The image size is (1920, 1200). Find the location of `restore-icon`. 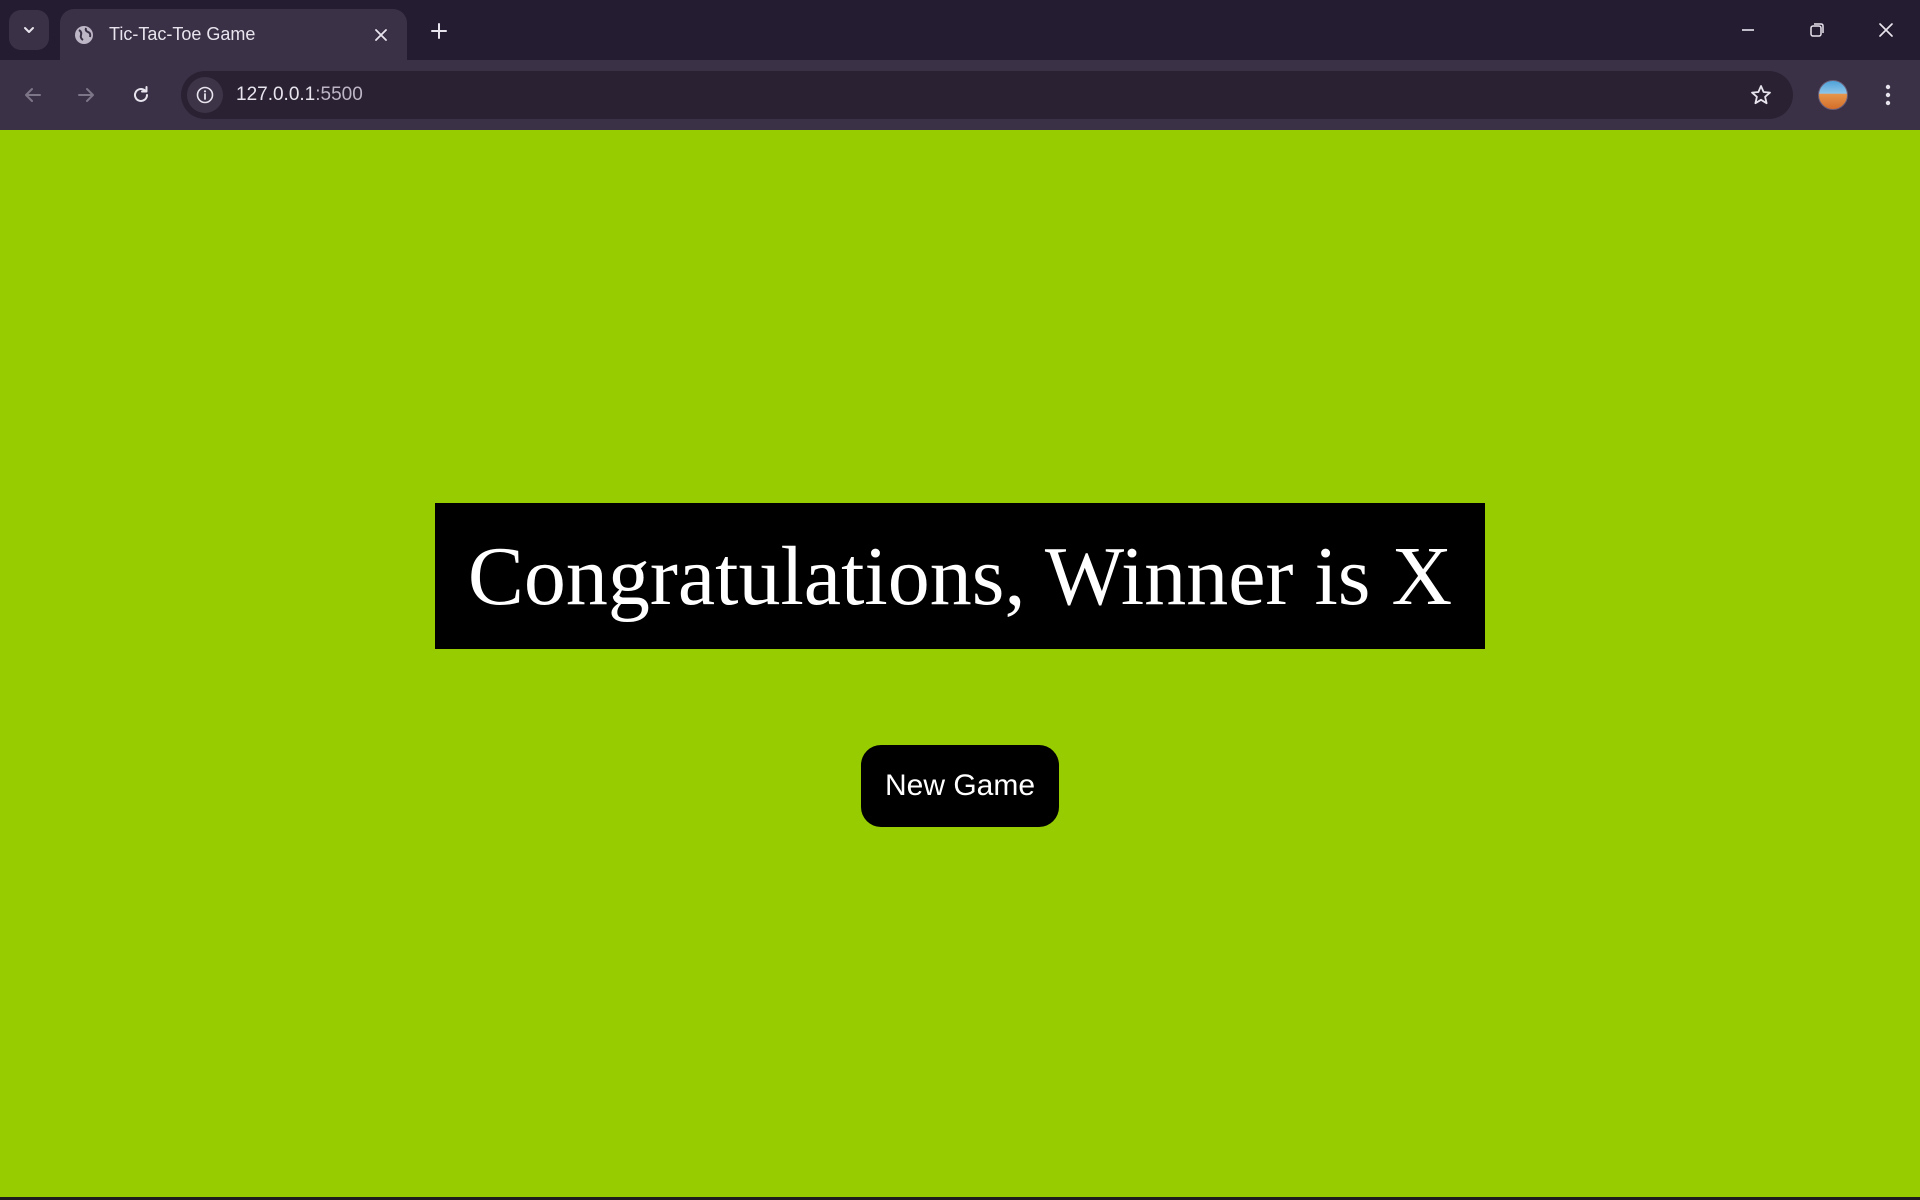

restore-icon is located at coordinates (1817, 30).